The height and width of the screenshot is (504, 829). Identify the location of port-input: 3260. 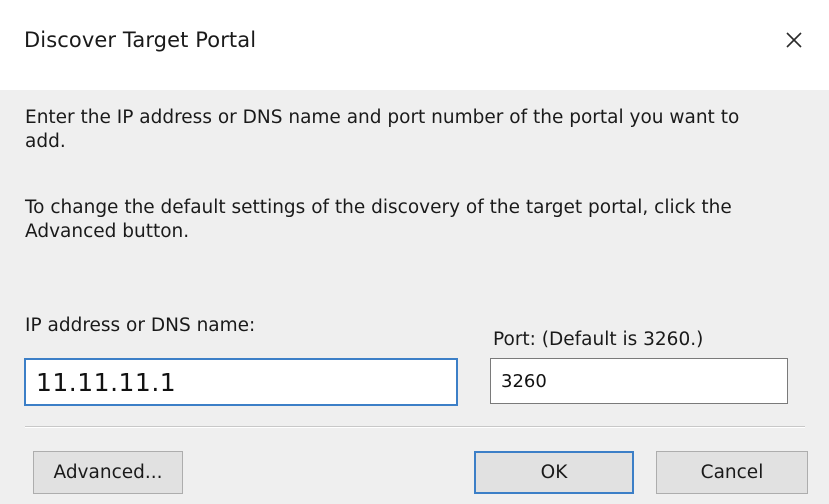
(639, 381).